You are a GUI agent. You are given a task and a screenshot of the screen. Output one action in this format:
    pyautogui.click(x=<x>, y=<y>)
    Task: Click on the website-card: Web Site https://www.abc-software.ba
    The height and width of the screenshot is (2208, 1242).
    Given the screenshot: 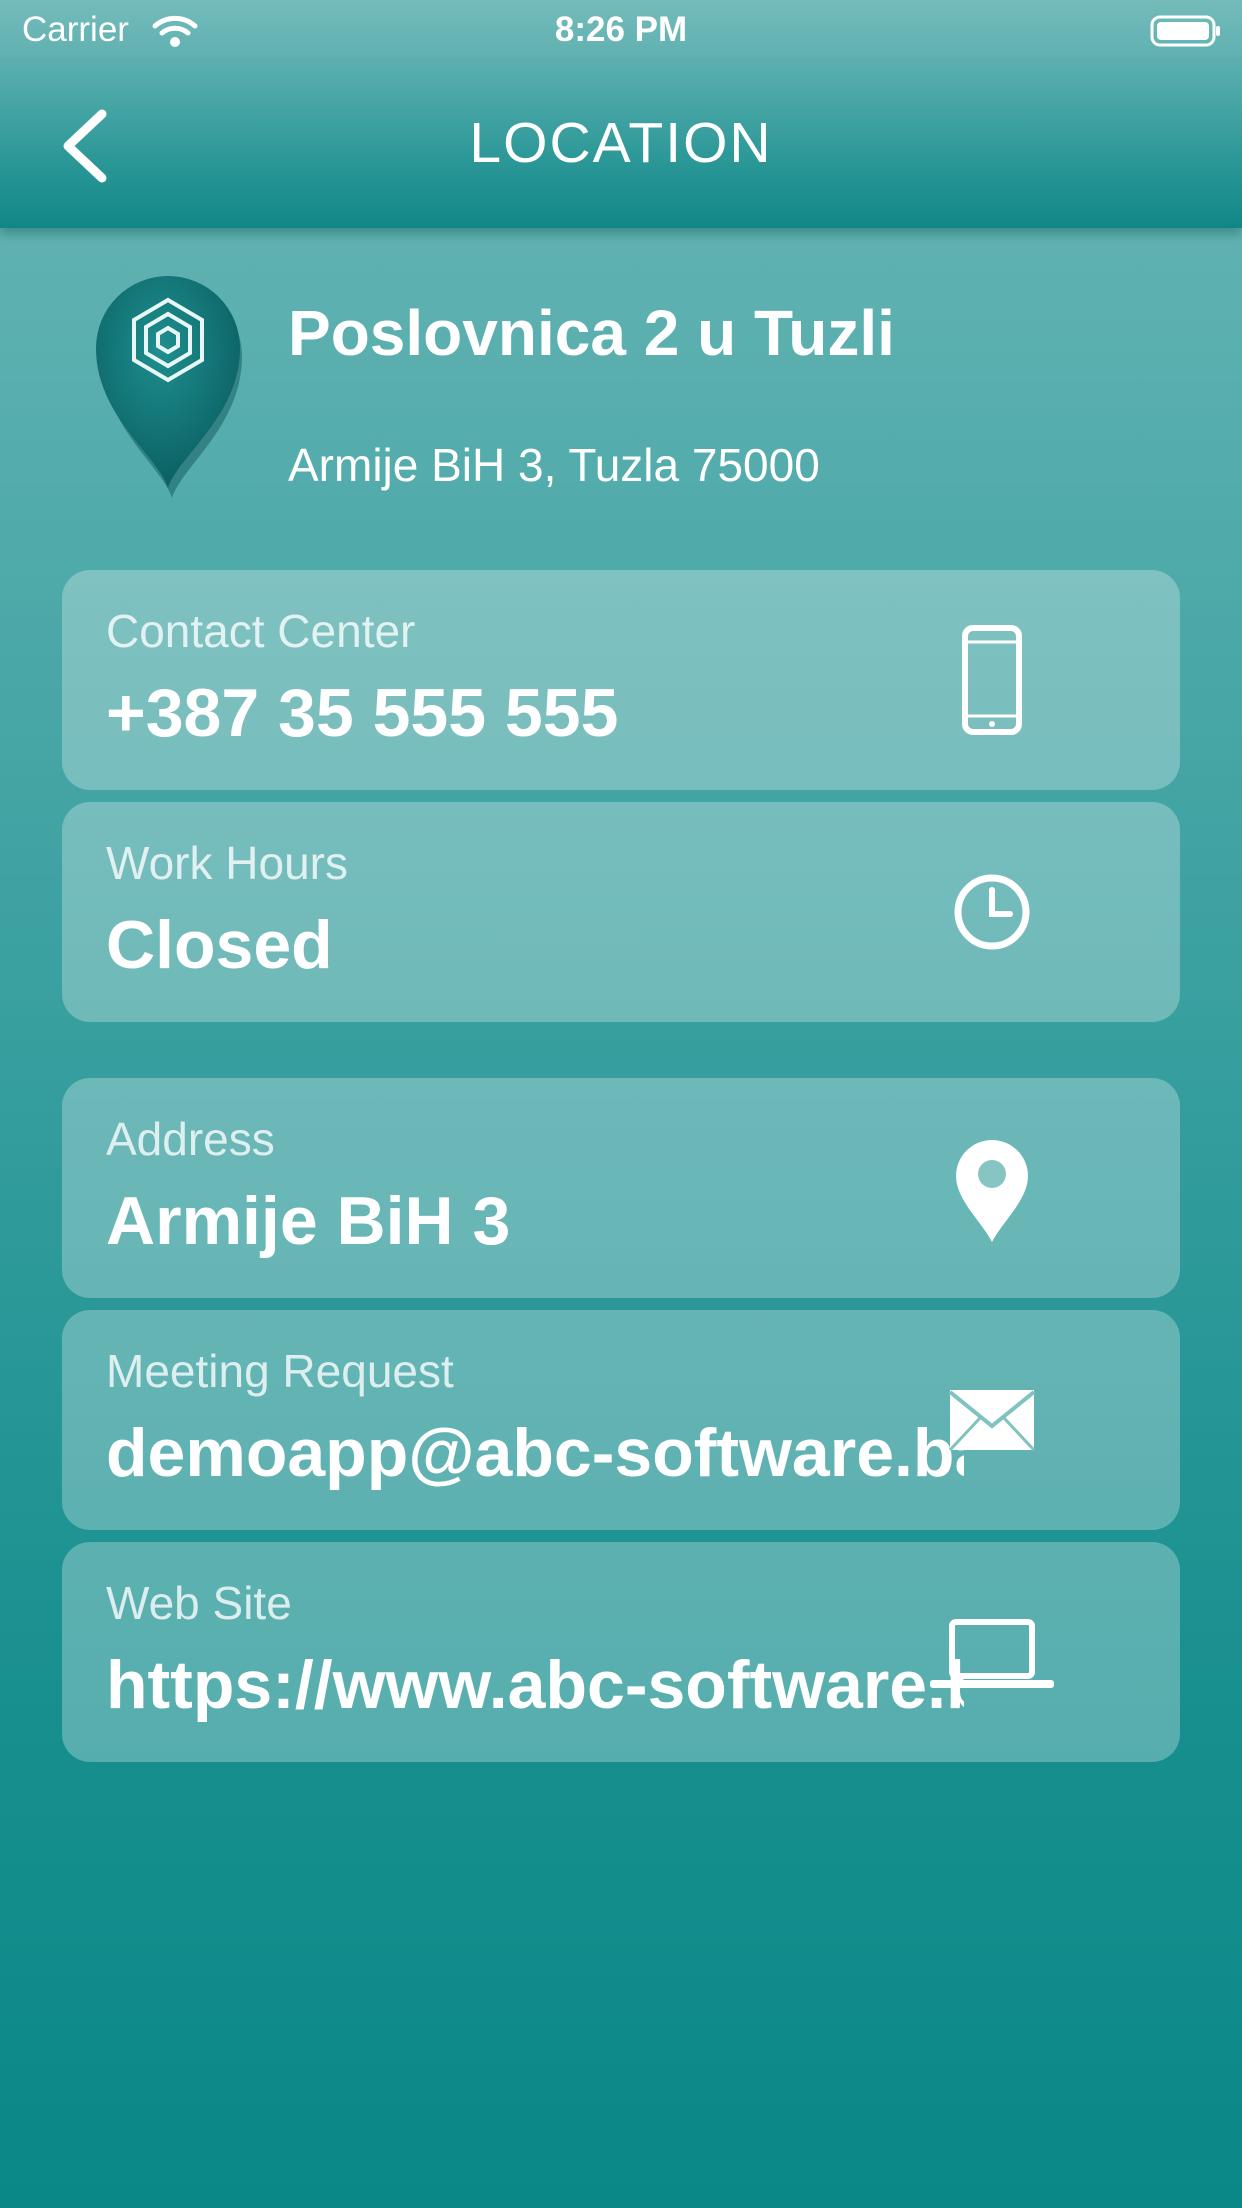 What is the action you would take?
    pyautogui.click(x=621, y=1652)
    